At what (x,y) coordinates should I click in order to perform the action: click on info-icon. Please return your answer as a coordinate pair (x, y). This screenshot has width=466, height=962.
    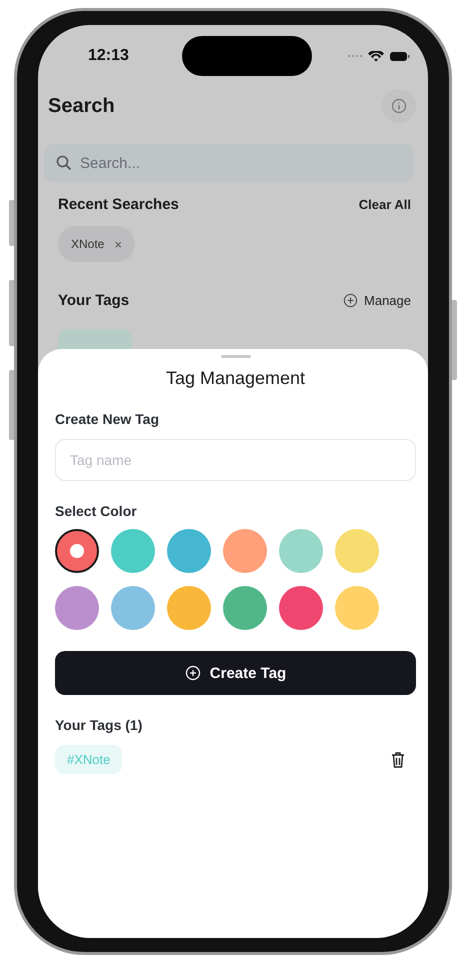
    Looking at the image, I should click on (399, 106).